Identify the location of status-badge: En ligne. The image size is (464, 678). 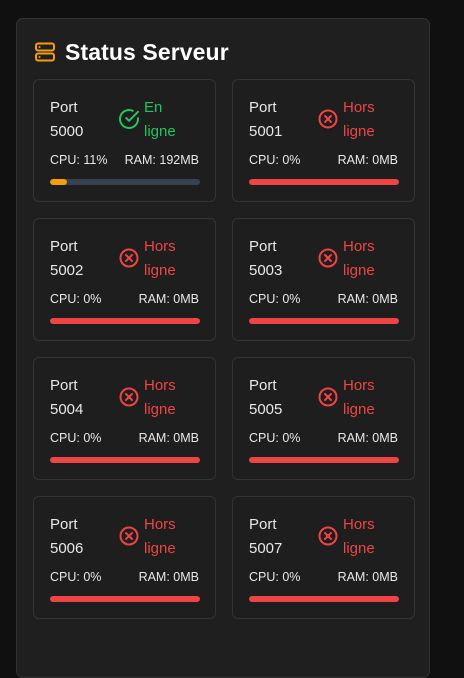
(161, 120).